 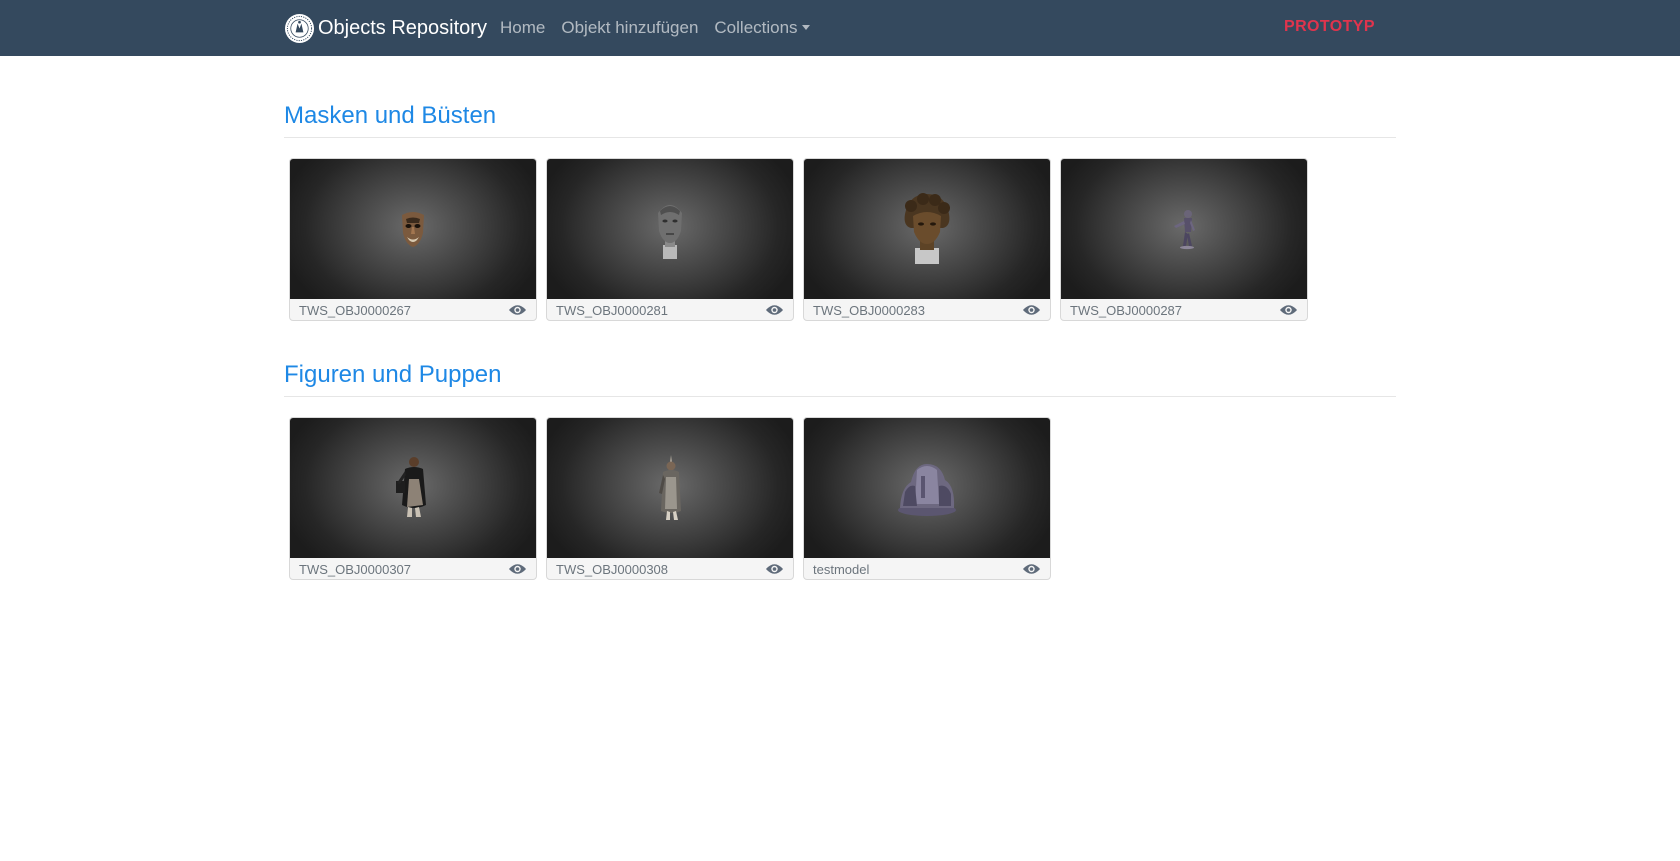 I want to click on object-card: TWS_OBJ0000287, so click(x=1184, y=239).